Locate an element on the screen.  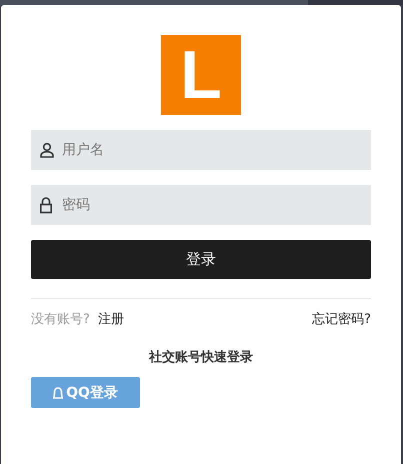
password-field: 密码 is located at coordinates (201, 205).